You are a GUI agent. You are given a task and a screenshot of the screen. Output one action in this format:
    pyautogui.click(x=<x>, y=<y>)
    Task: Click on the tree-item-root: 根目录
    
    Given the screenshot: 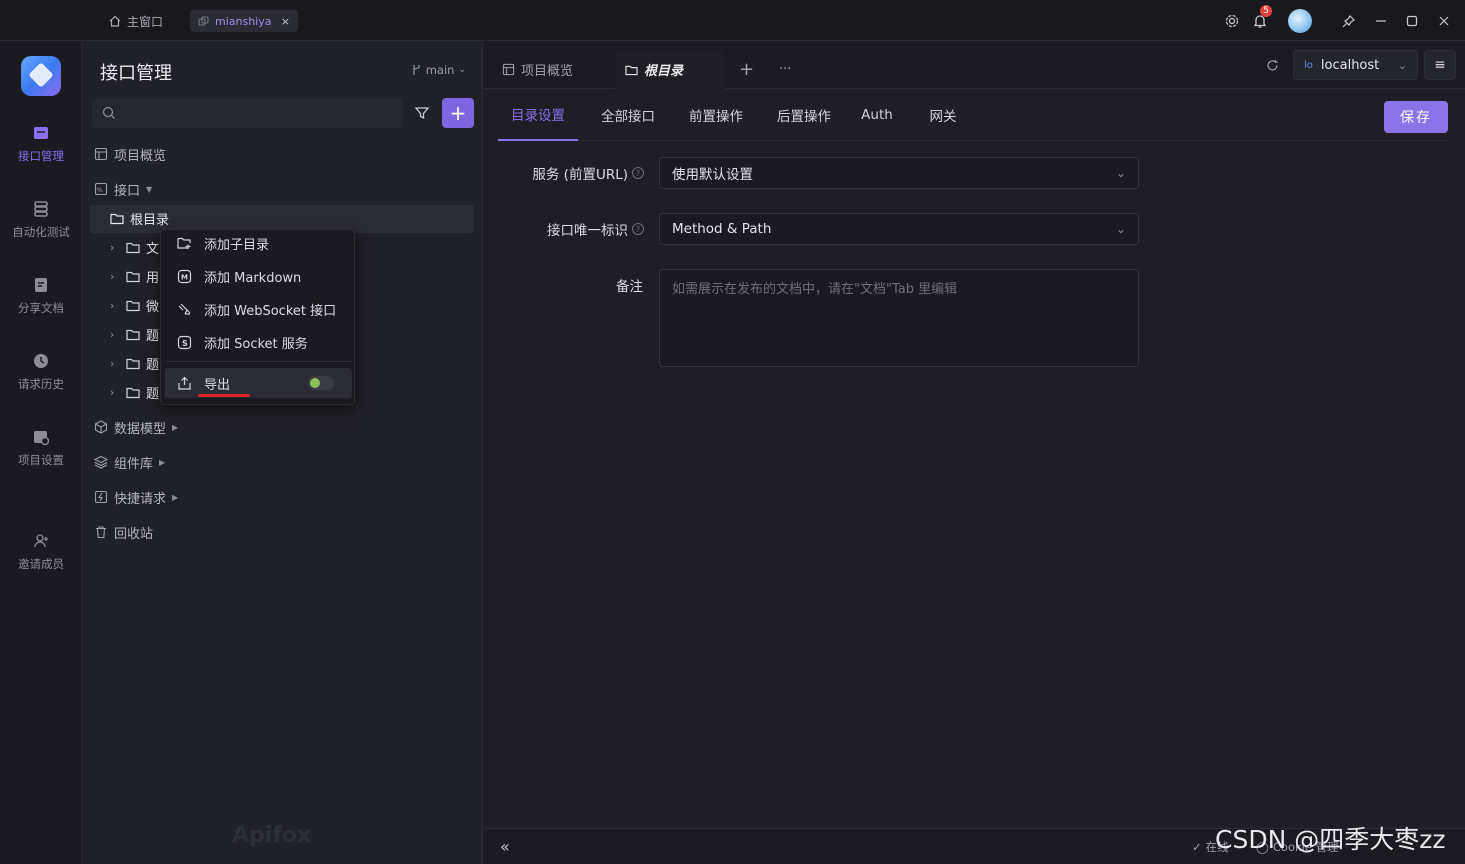 What is the action you would take?
    pyautogui.click(x=139, y=218)
    